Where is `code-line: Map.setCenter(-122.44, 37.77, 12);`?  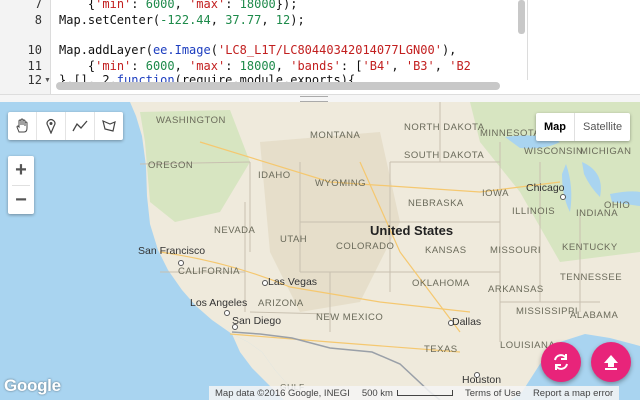
code-line: Map.setCenter(-122.44, 37.77, 12); is located at coordinates (182, 20).